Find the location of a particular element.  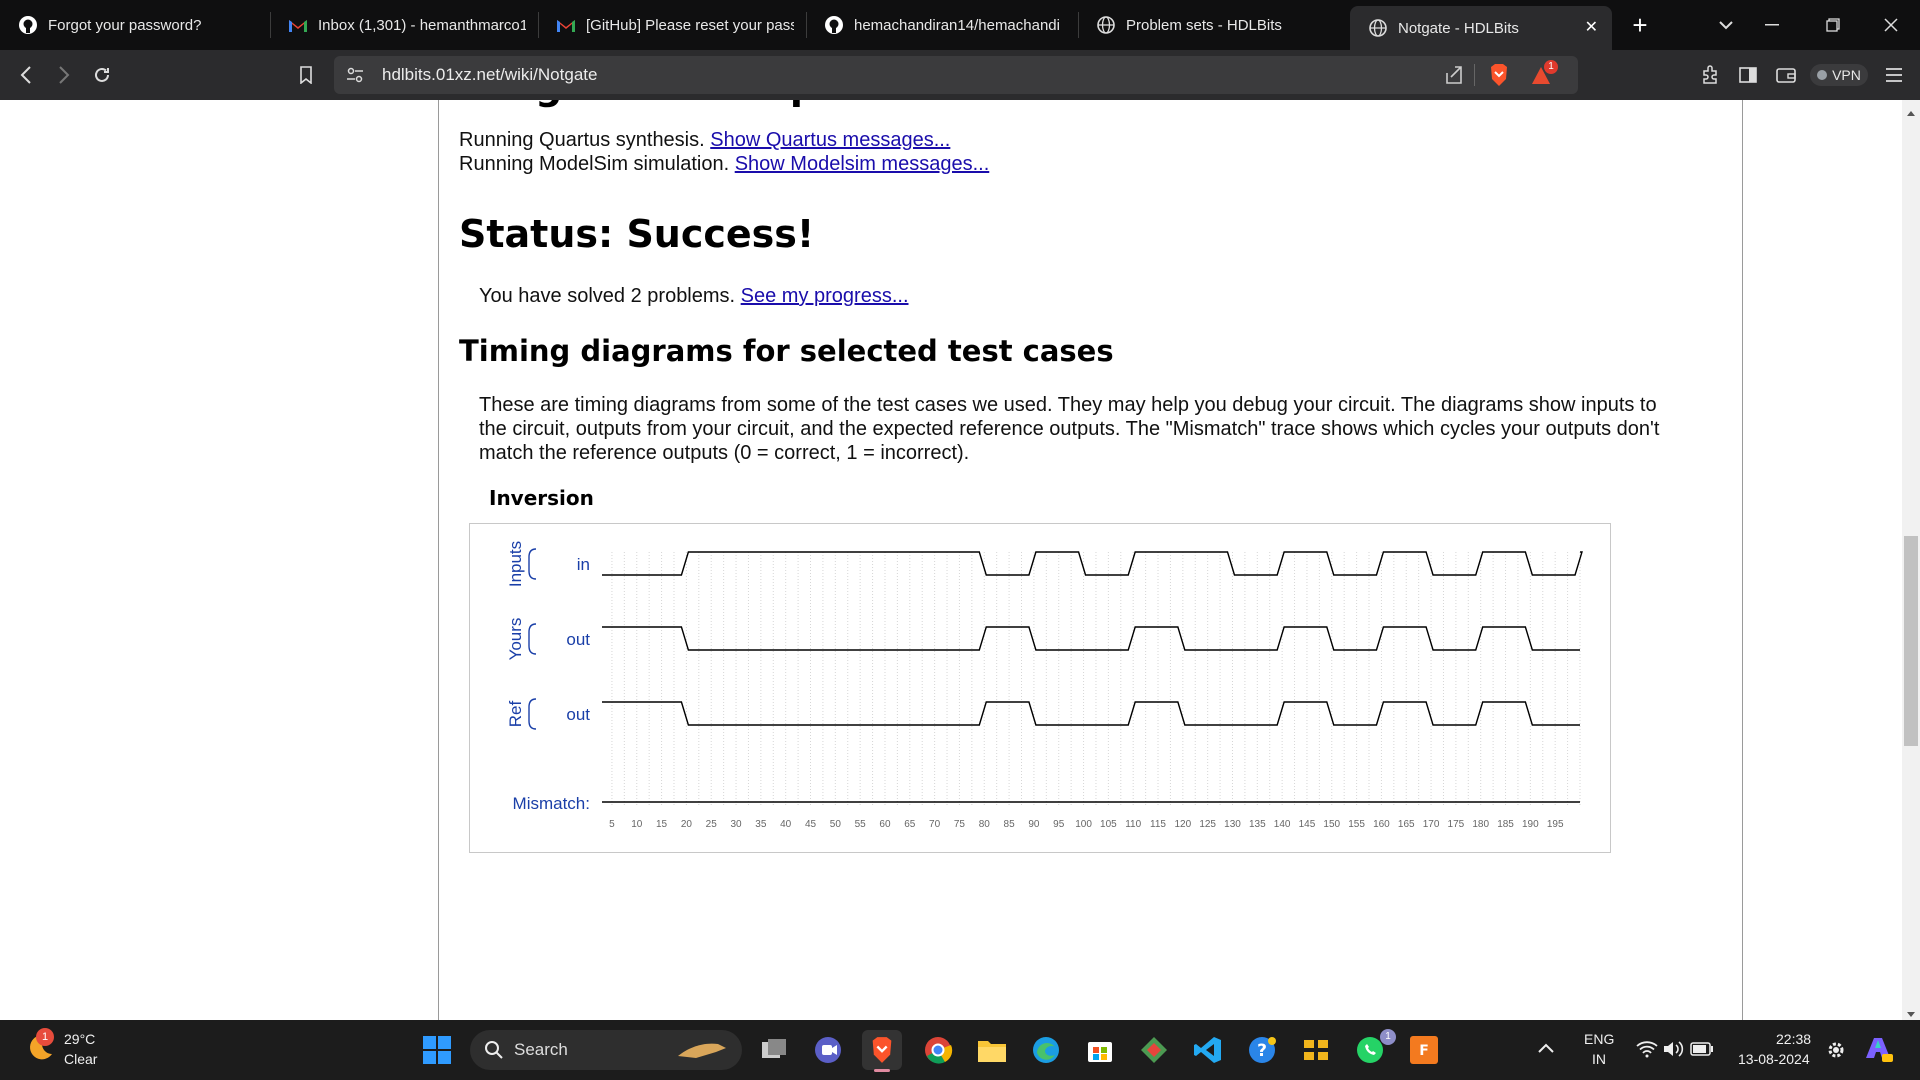

restore-icon is located at coordinates (1833, 25).